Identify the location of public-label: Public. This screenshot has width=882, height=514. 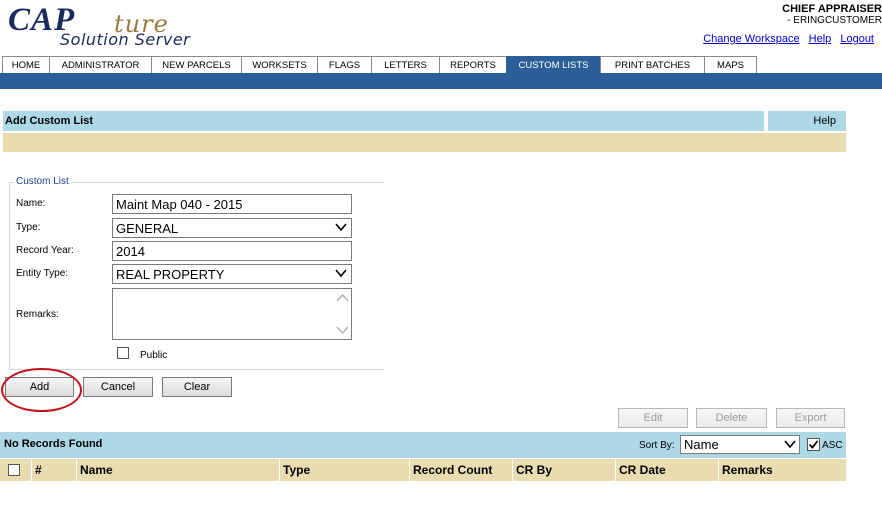
(154, 355).